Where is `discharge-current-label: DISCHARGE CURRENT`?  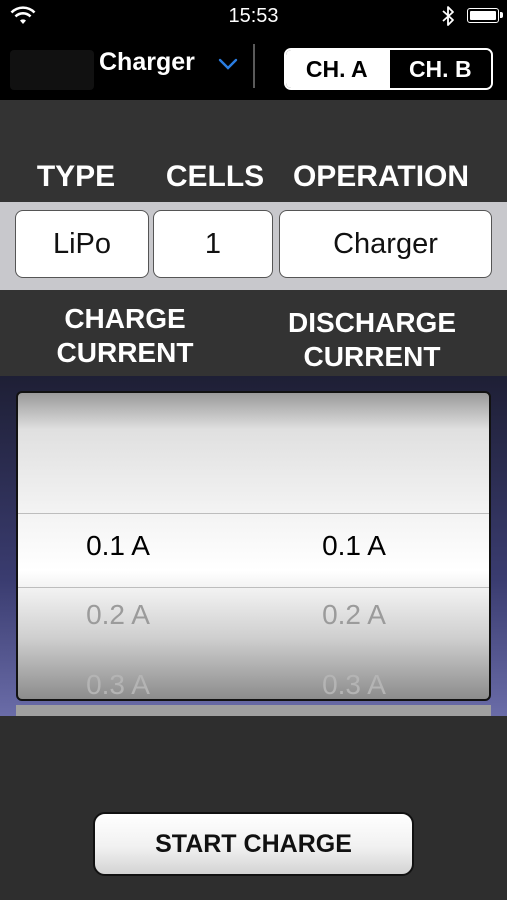 discharge-current-label: DISCHARGE CURRENT is located at coordinates (371, 339).